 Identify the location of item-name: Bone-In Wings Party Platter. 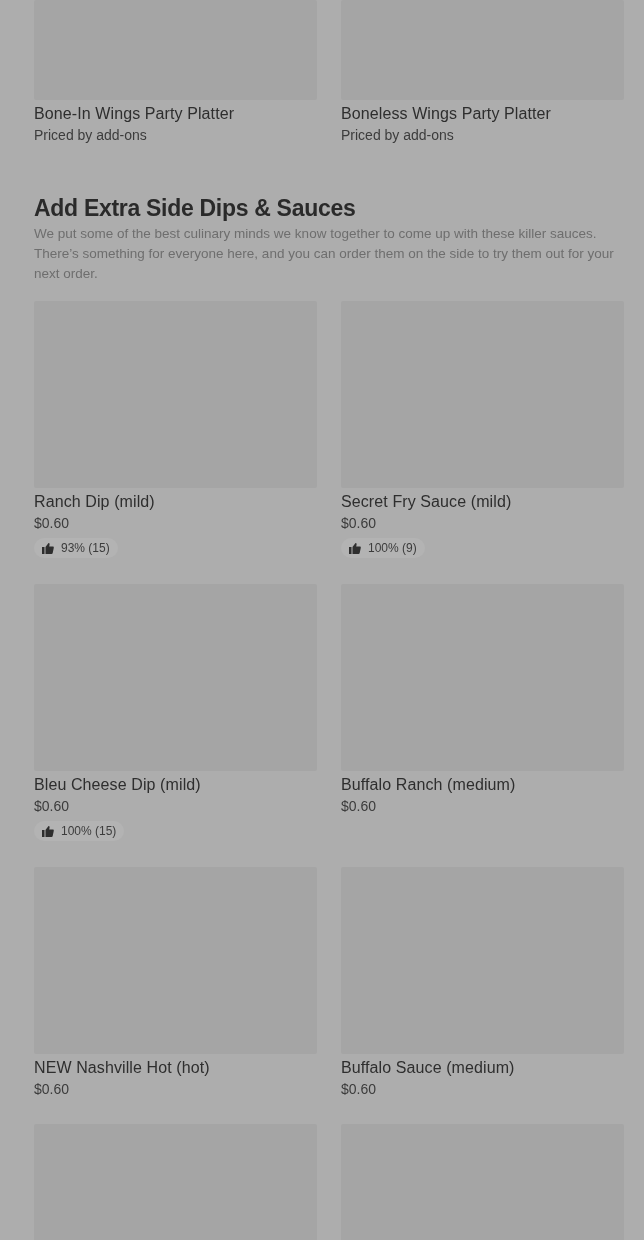
(135, 114).